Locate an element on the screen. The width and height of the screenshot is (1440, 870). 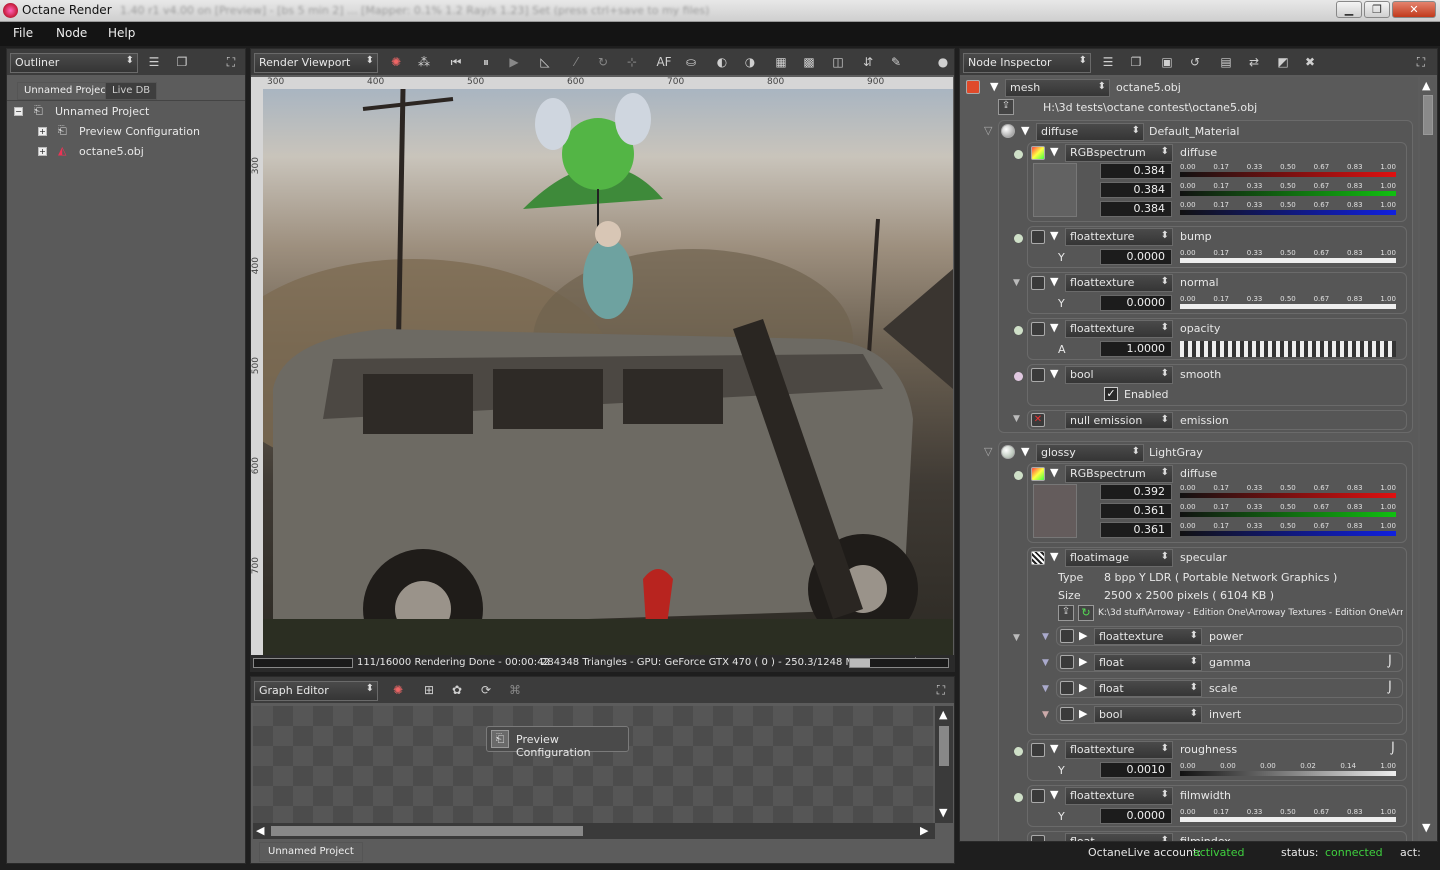
picture-icon: ◩ is located at coordinates (1283, 62).